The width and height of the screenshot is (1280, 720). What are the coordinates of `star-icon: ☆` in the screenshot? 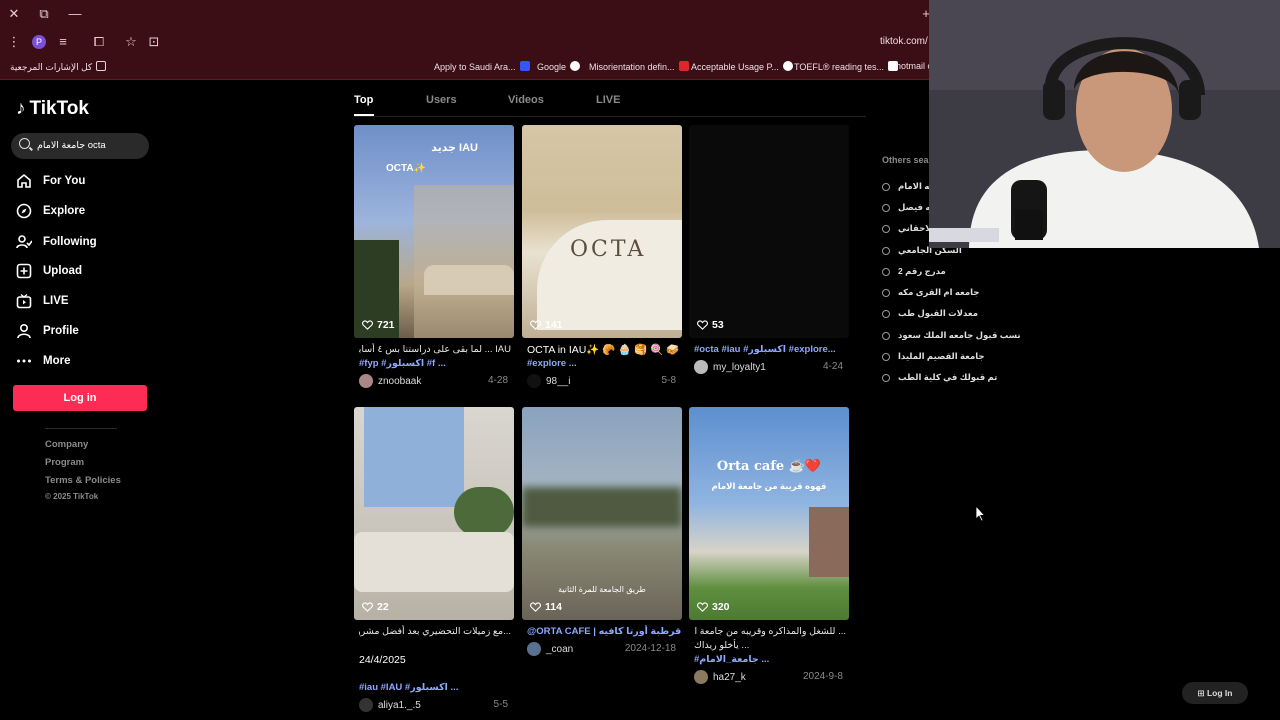 It's located at (131, 42).